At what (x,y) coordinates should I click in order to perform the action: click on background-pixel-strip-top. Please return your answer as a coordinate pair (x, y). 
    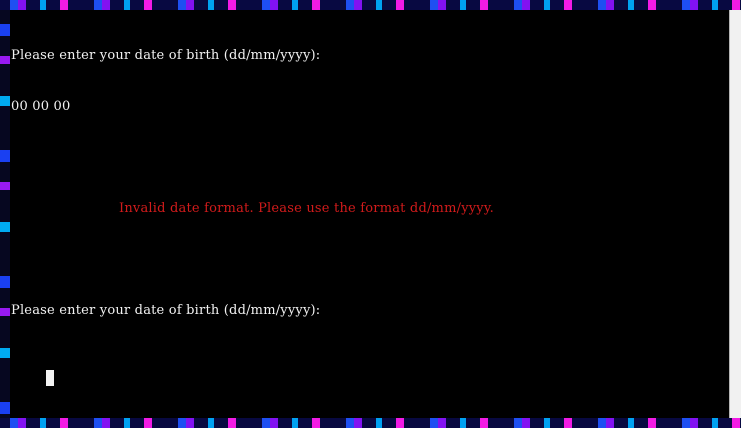
    Looking at the image, I should click on (370, 5).